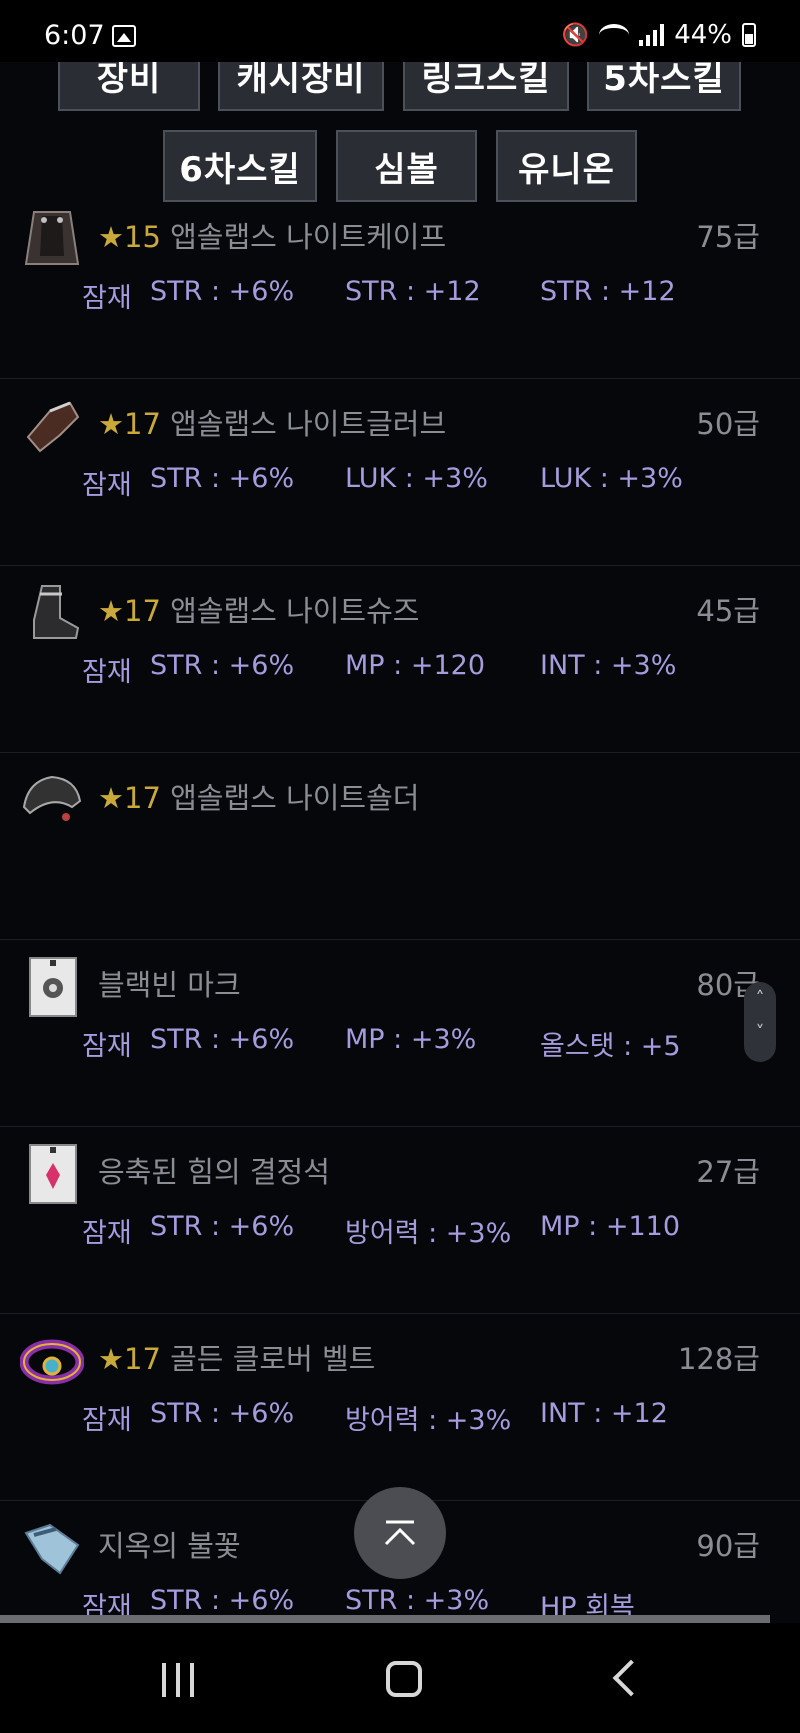 Image resolution: width=800 pixels, height=1733 pixels. What do you see at coordinates (728, 237) in the screenshot?
I see `item-grade: 75급` at bounding box center [728, 237].